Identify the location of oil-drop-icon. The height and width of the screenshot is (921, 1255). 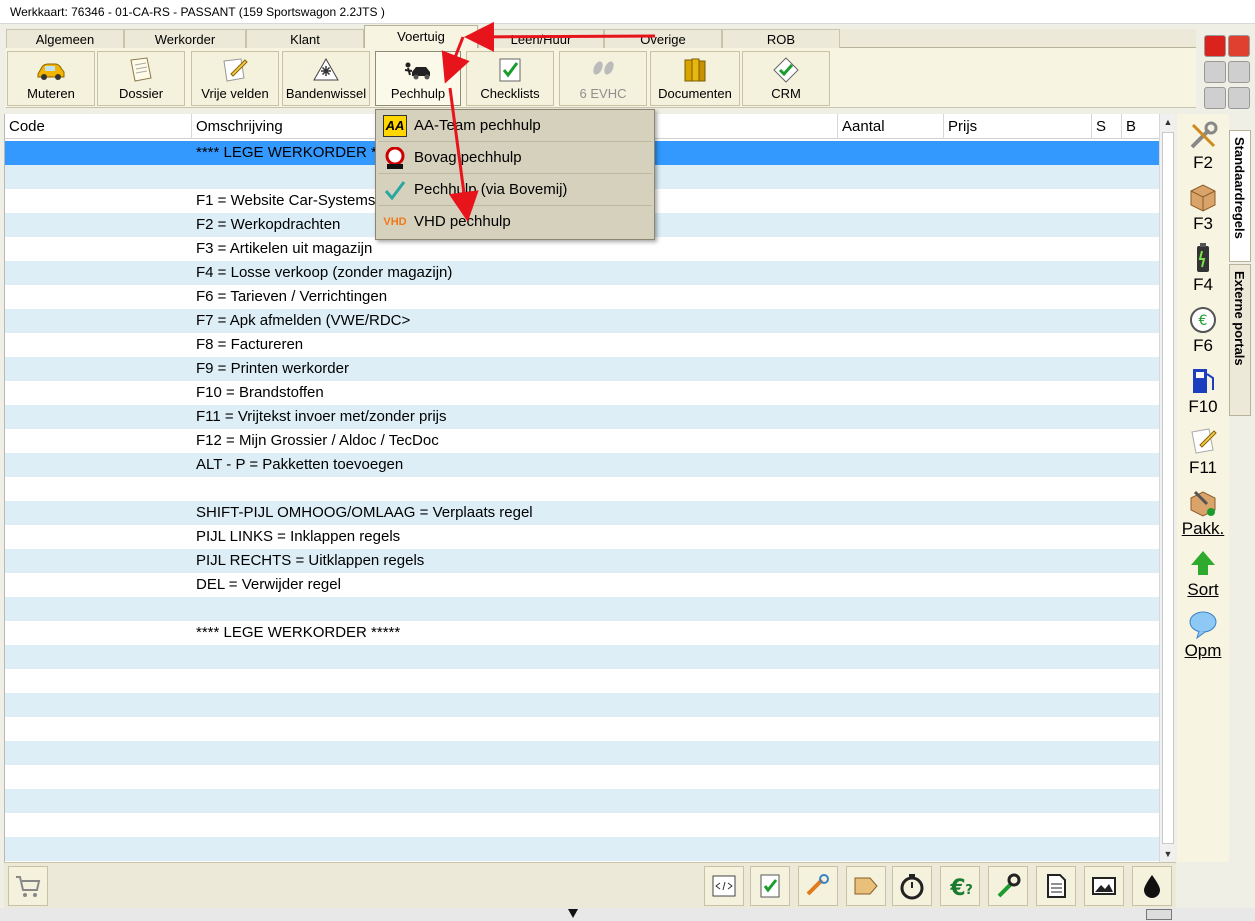
(1152, 886).